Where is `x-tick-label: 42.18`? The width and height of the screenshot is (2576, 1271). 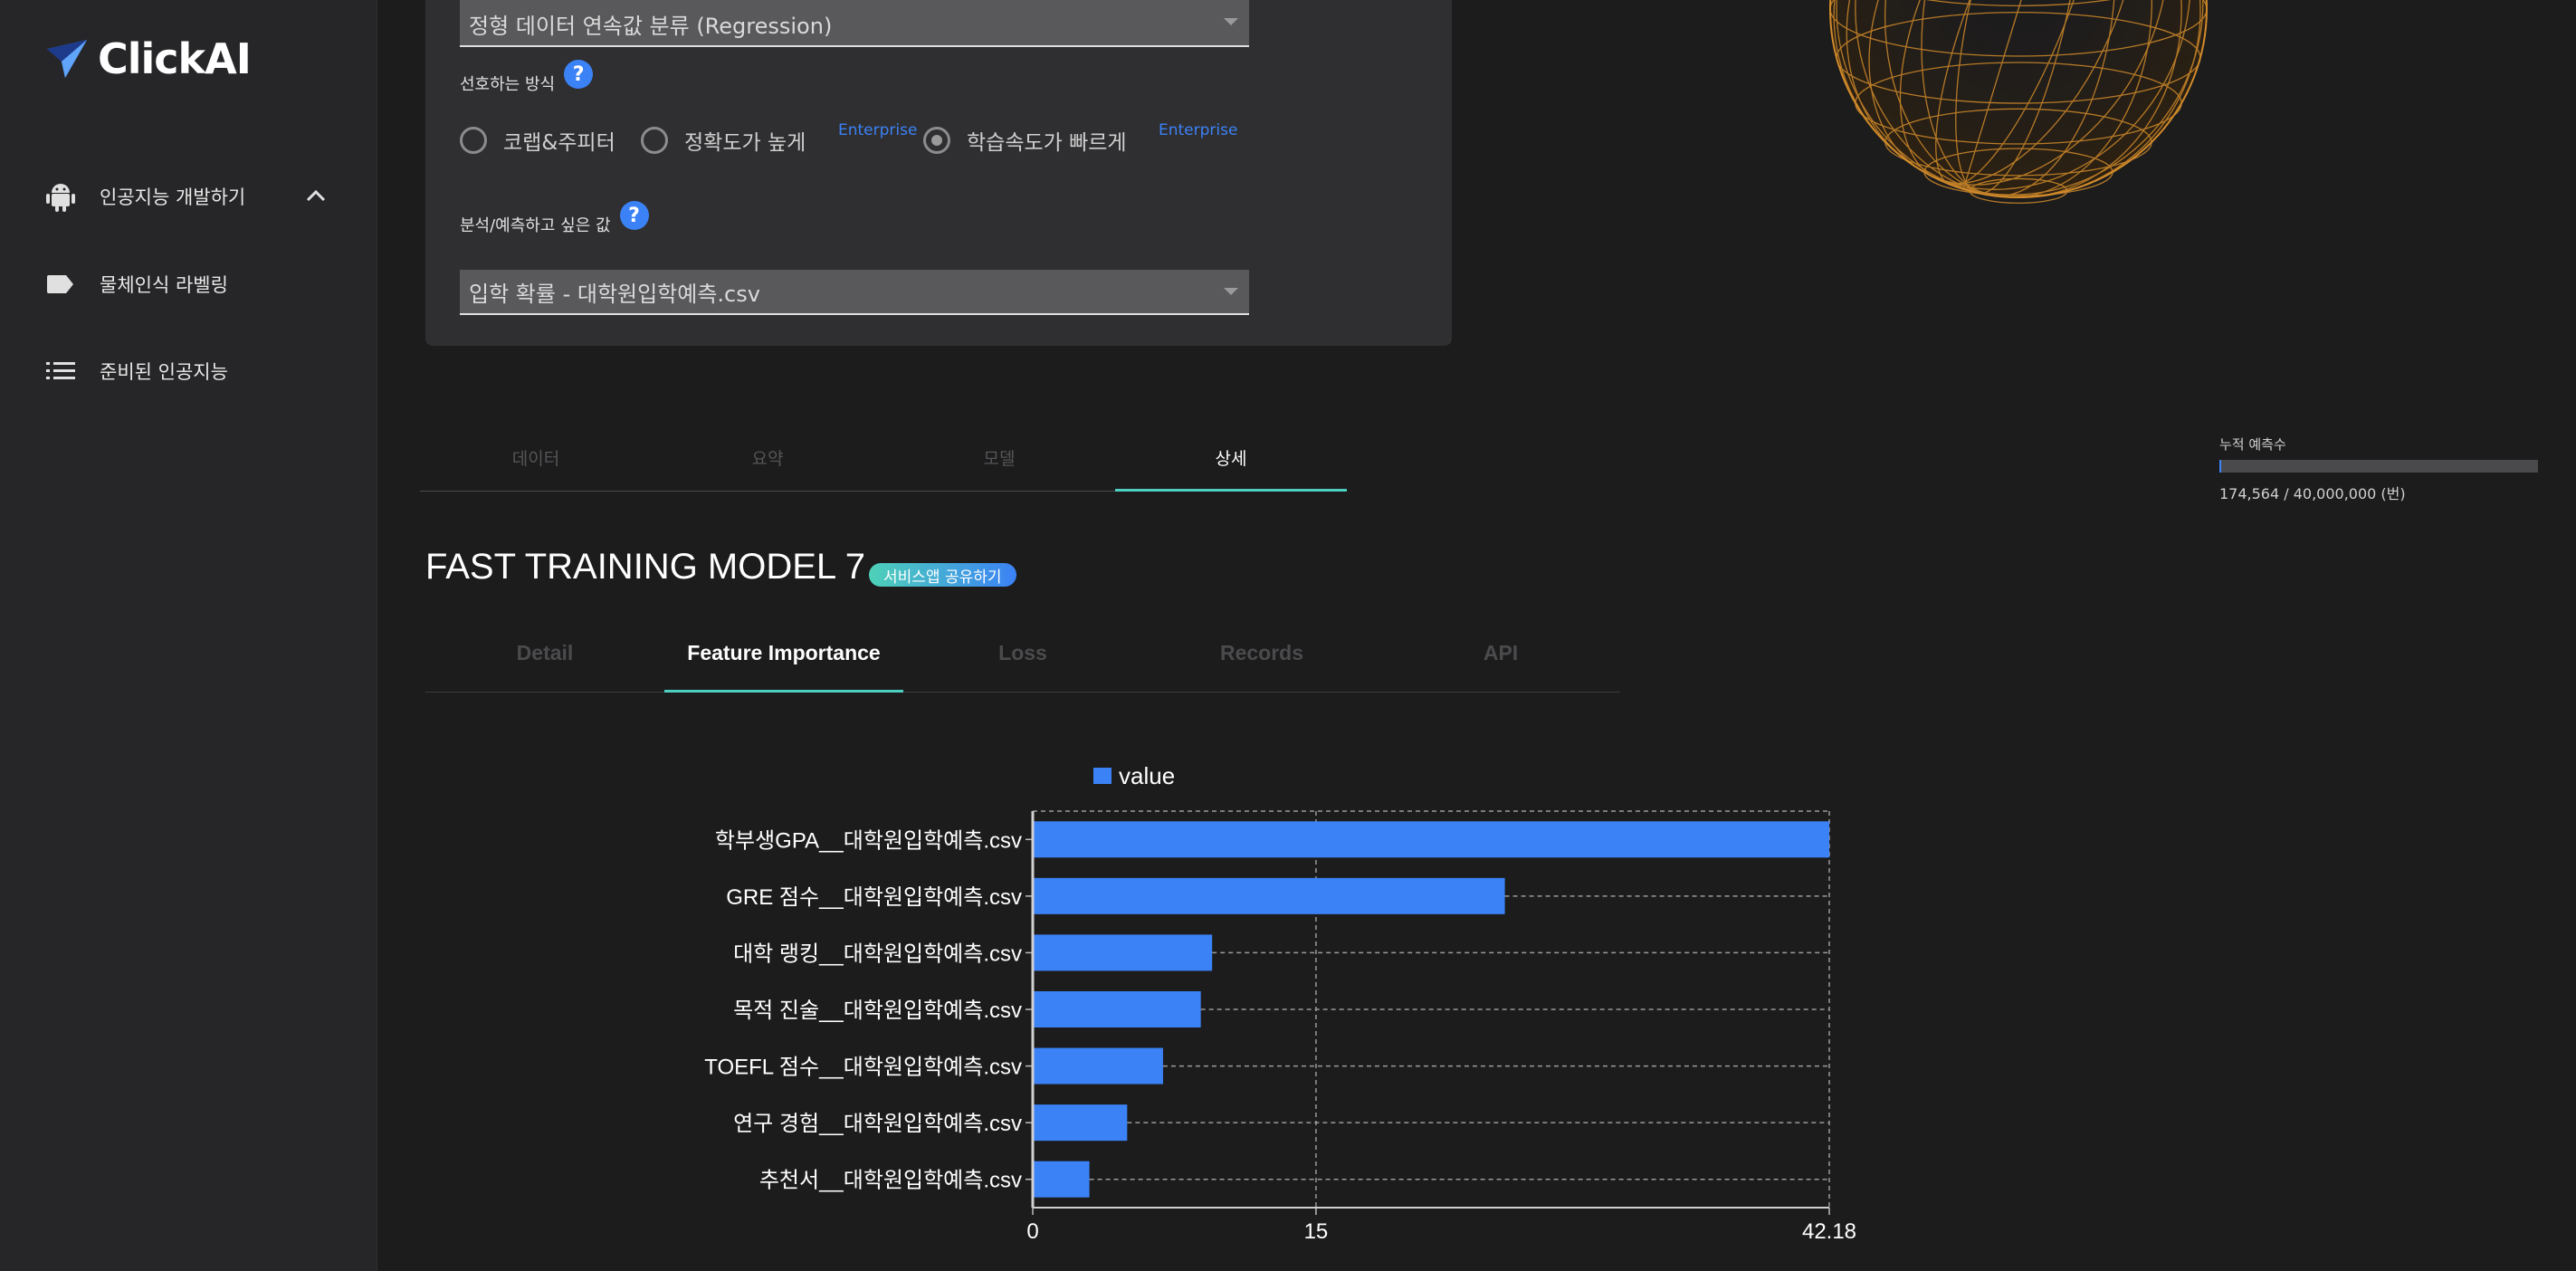 x-tick-label: 42.18 is located at coordinates (1829, 1232).